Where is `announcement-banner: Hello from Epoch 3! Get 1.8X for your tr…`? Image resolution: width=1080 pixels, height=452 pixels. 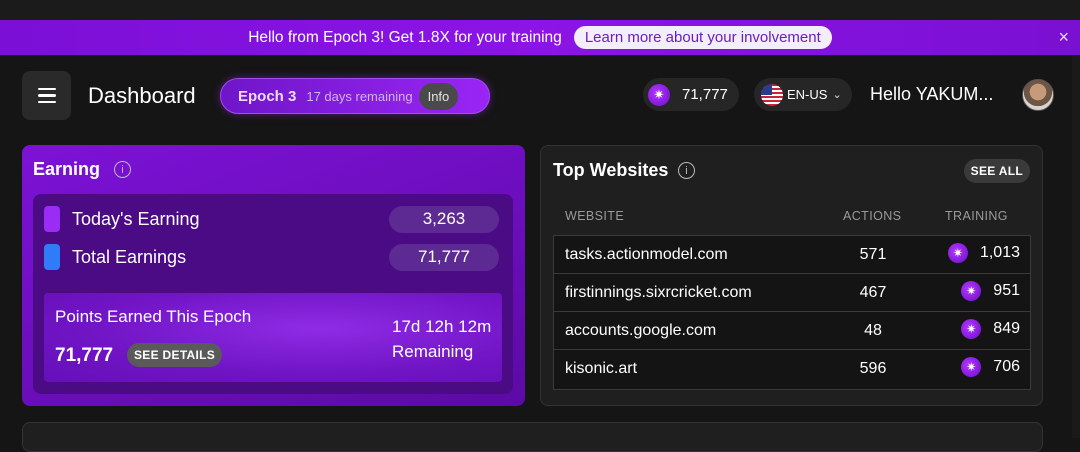 announcement-banner: Hello from Epoch 3! Get 1.8X for your tr… is located at coordinates (540, 37).